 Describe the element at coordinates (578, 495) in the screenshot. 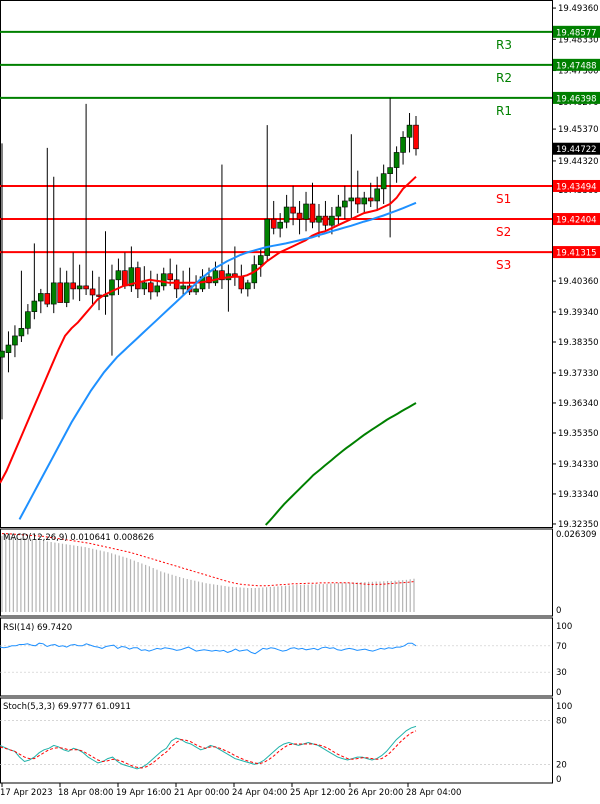

I see `price-tick-label: 19.33340` at that location.